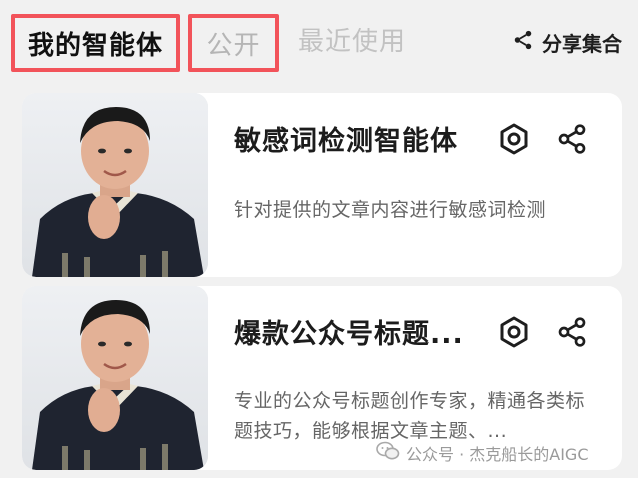 This screenshot has width=638, height=478. Describe the element at coordinates (497, 454) in the screenshot. I see `watermark-text: 公众号 · 杰克船长的AIGC` at that location.